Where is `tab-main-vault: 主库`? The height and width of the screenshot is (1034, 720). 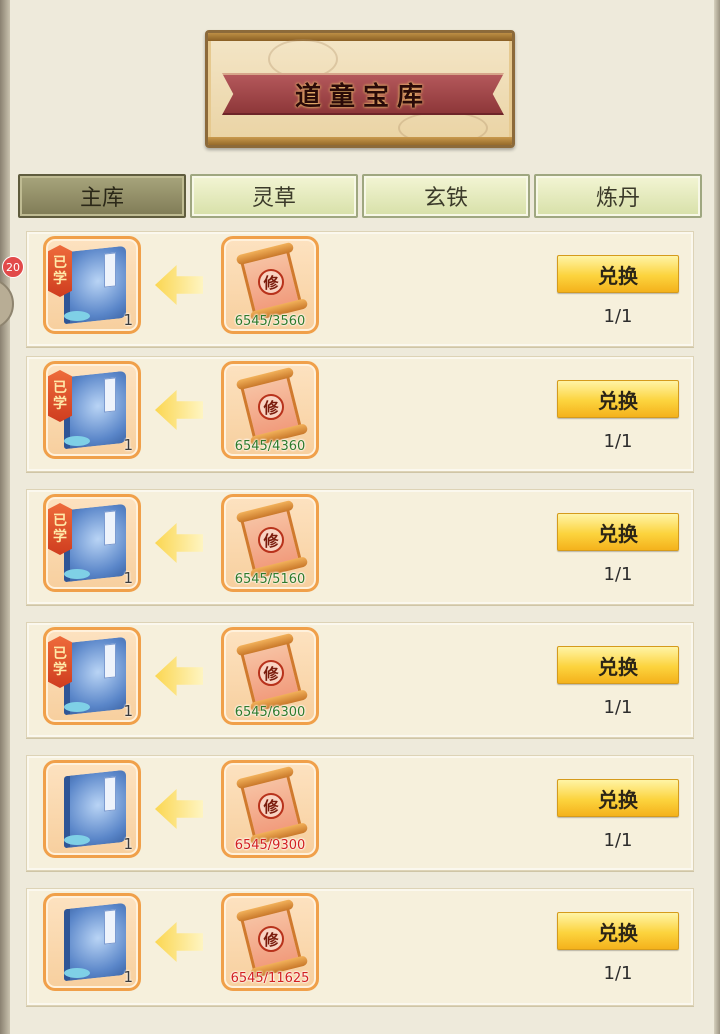
tab-main-vault: 主库 is located at coordinates (102, 196).